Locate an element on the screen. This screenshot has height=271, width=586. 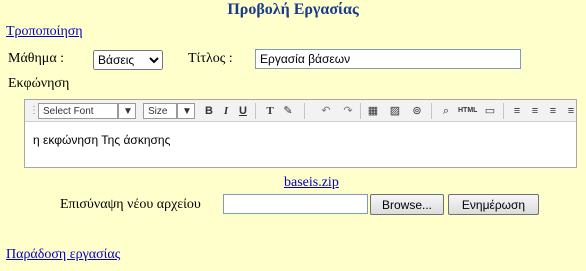
preview-icon: ⌕ is located at coordinates (446, 111).